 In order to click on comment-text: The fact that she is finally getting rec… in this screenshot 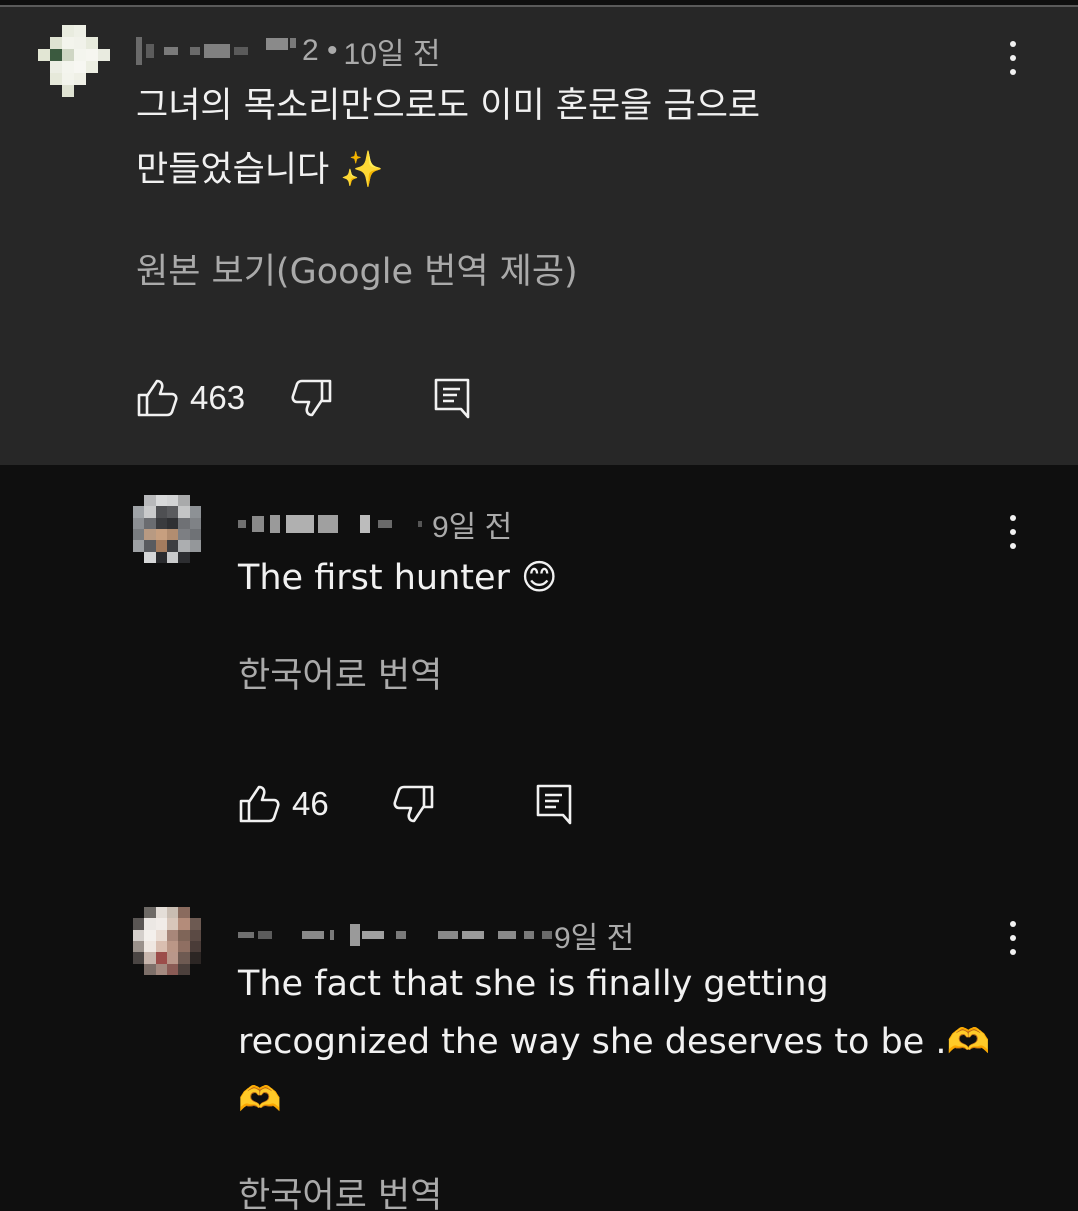, I will do `click(614, 1042)`.